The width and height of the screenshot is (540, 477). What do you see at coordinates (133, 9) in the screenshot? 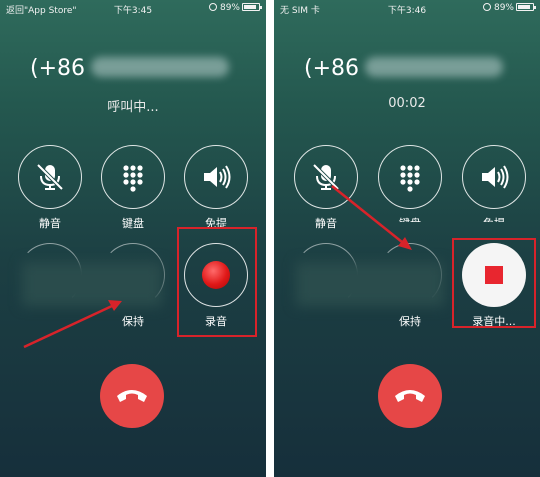
I see `status-bar: 返回"App Store" 下午3:45 89%` at bounding box center [133, 9].